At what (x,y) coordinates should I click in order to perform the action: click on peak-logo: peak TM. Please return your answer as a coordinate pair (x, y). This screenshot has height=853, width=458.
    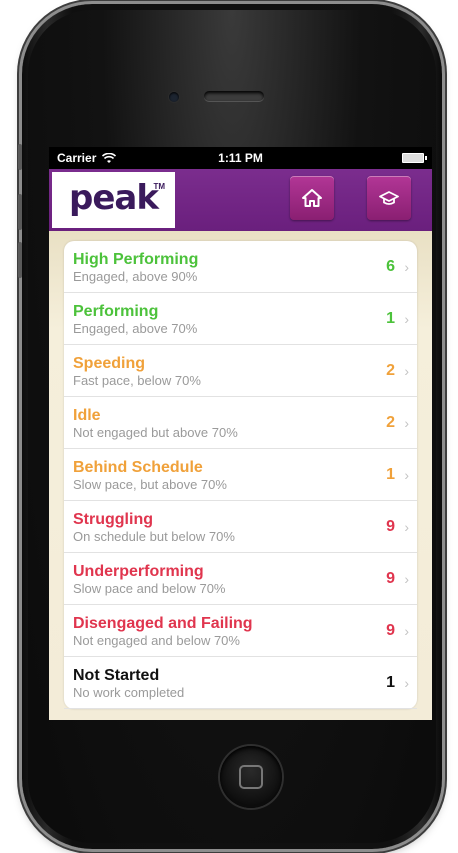
    Looking at the image, I should click on (113, 200).